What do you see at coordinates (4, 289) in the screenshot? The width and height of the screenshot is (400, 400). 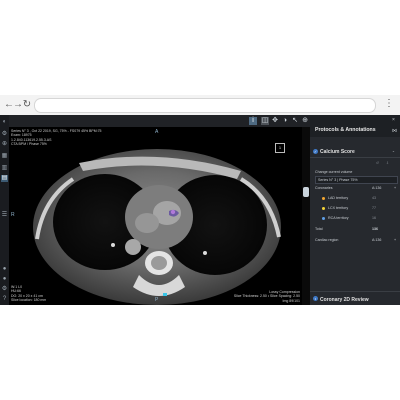 I see `gear-icon: ⚙` at bounding box center [4, 289].